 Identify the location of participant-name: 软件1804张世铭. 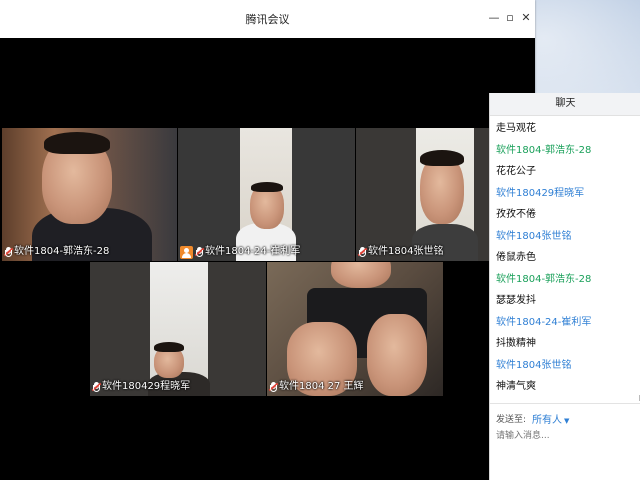
(406, 251).